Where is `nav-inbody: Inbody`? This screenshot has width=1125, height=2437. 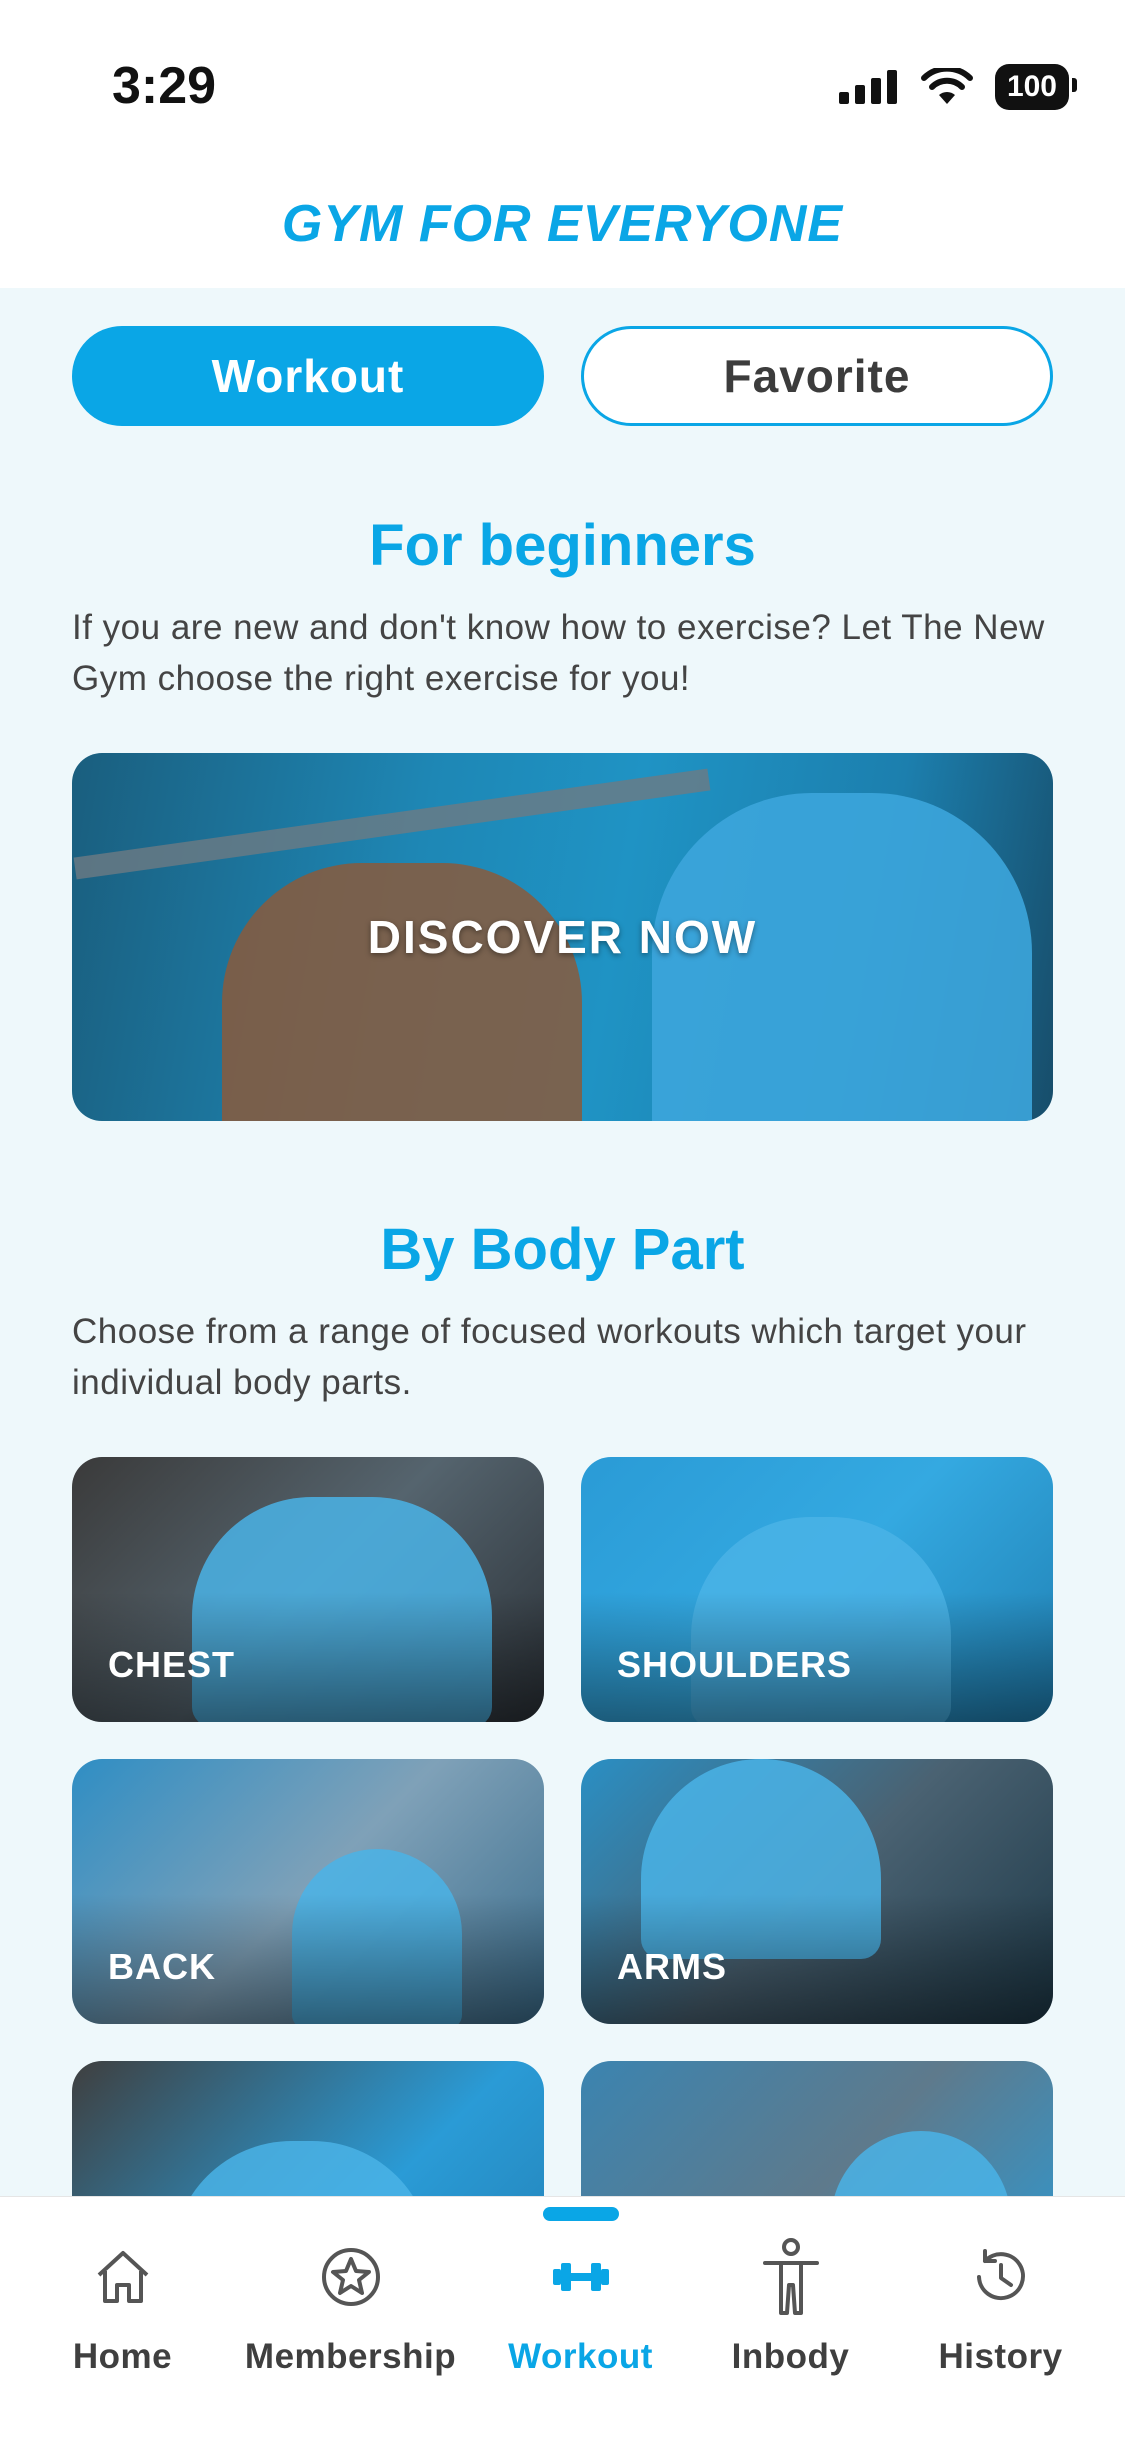 nav-inbody: Inbody is located at coordinates (790, 2307).